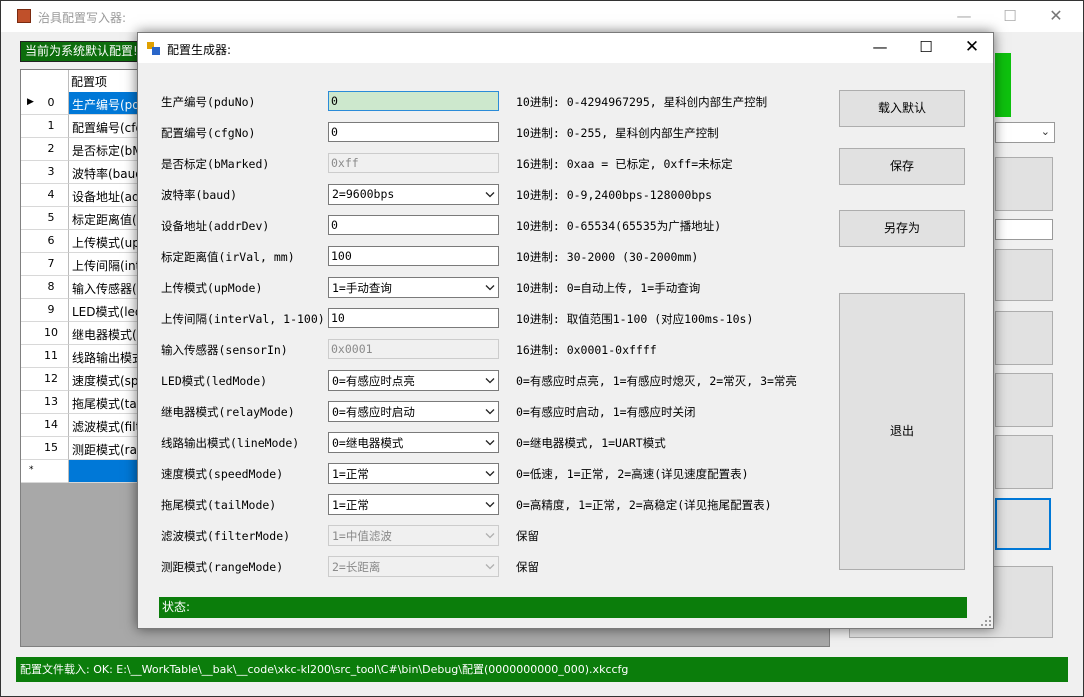 The image size is (1084, 697). I want to click on row-header: 12, so click(45, 379).